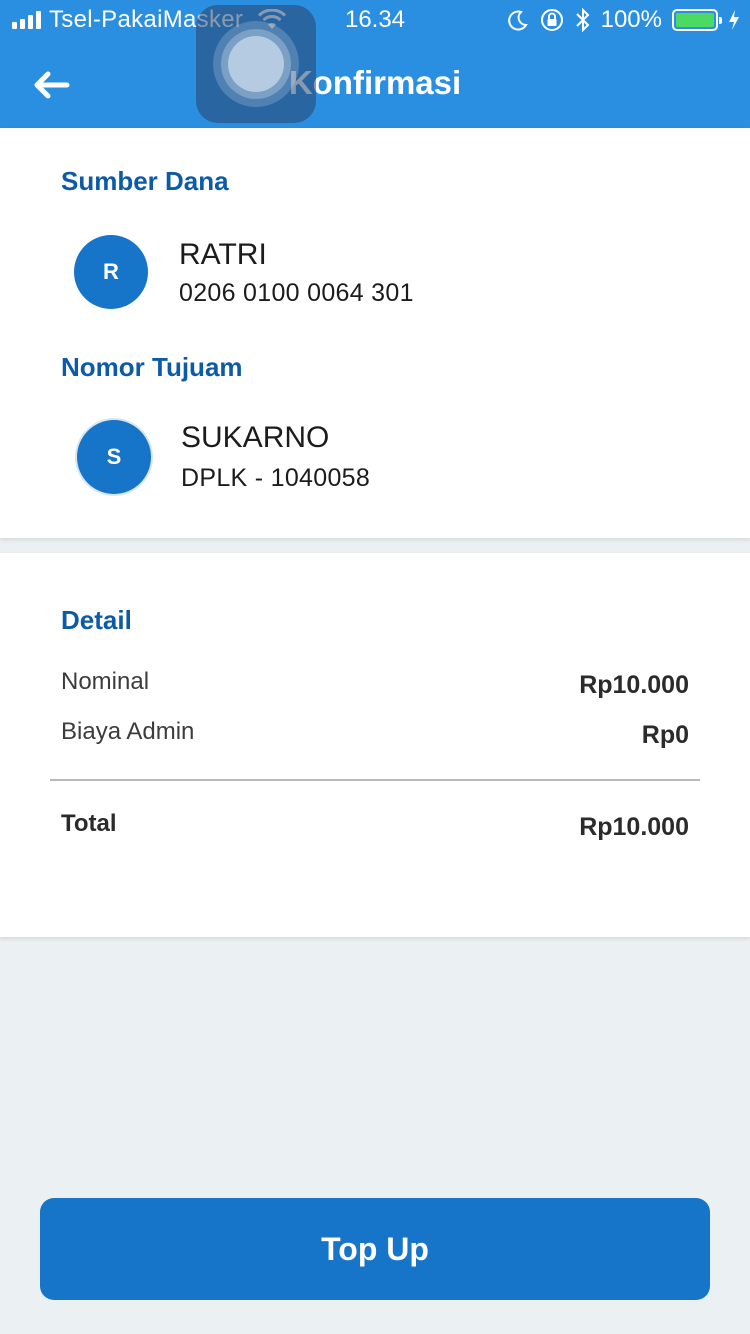  I want to click on assistive-touch-button, so click(256, 64).